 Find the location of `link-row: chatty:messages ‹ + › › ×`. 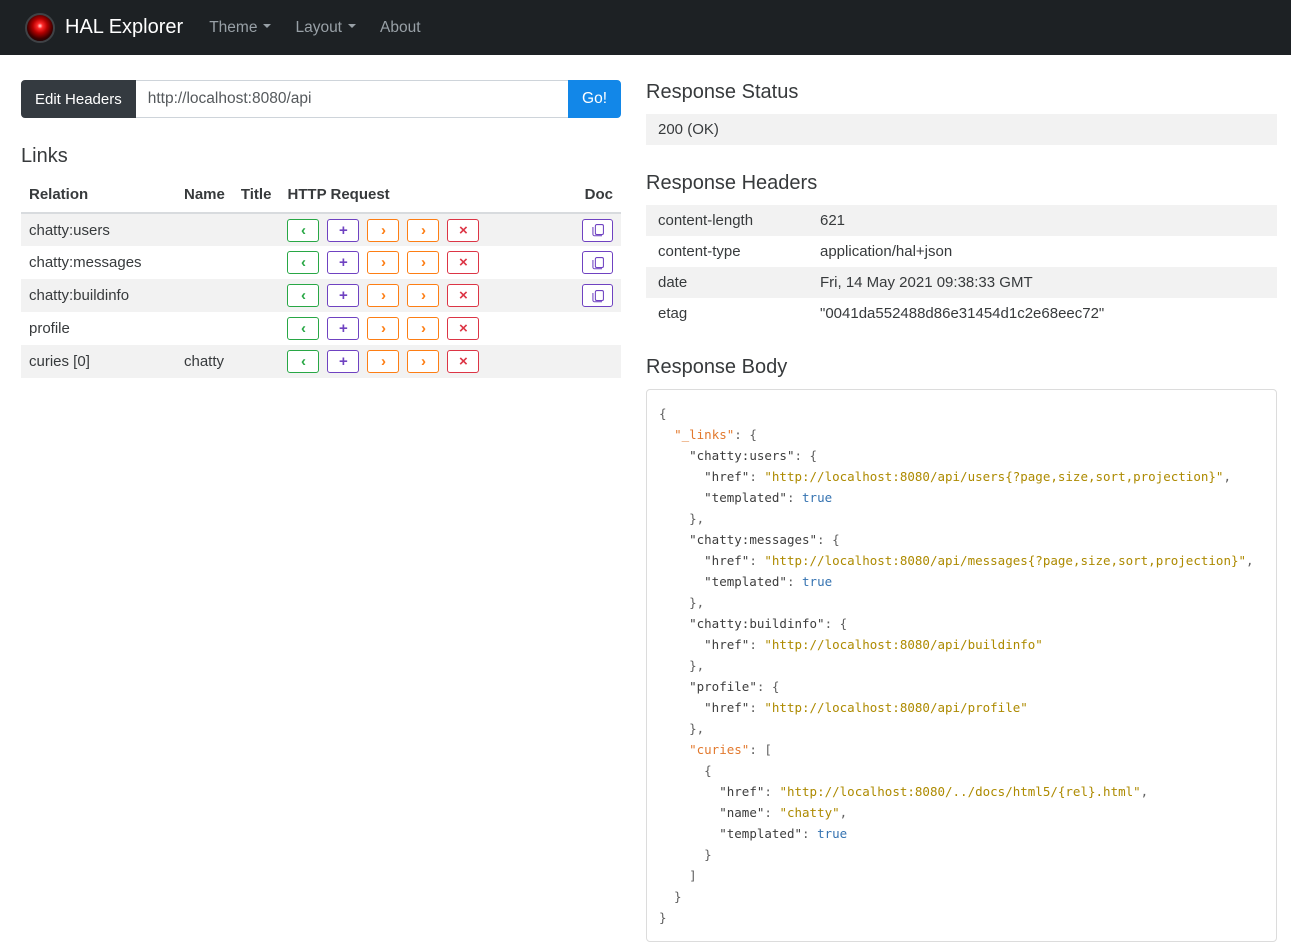

link-row: chatty:messages ‹ + › › × is located at coordinates (321, 262).